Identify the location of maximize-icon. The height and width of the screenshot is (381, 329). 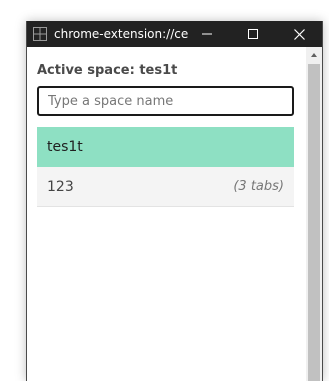
(253, 34).